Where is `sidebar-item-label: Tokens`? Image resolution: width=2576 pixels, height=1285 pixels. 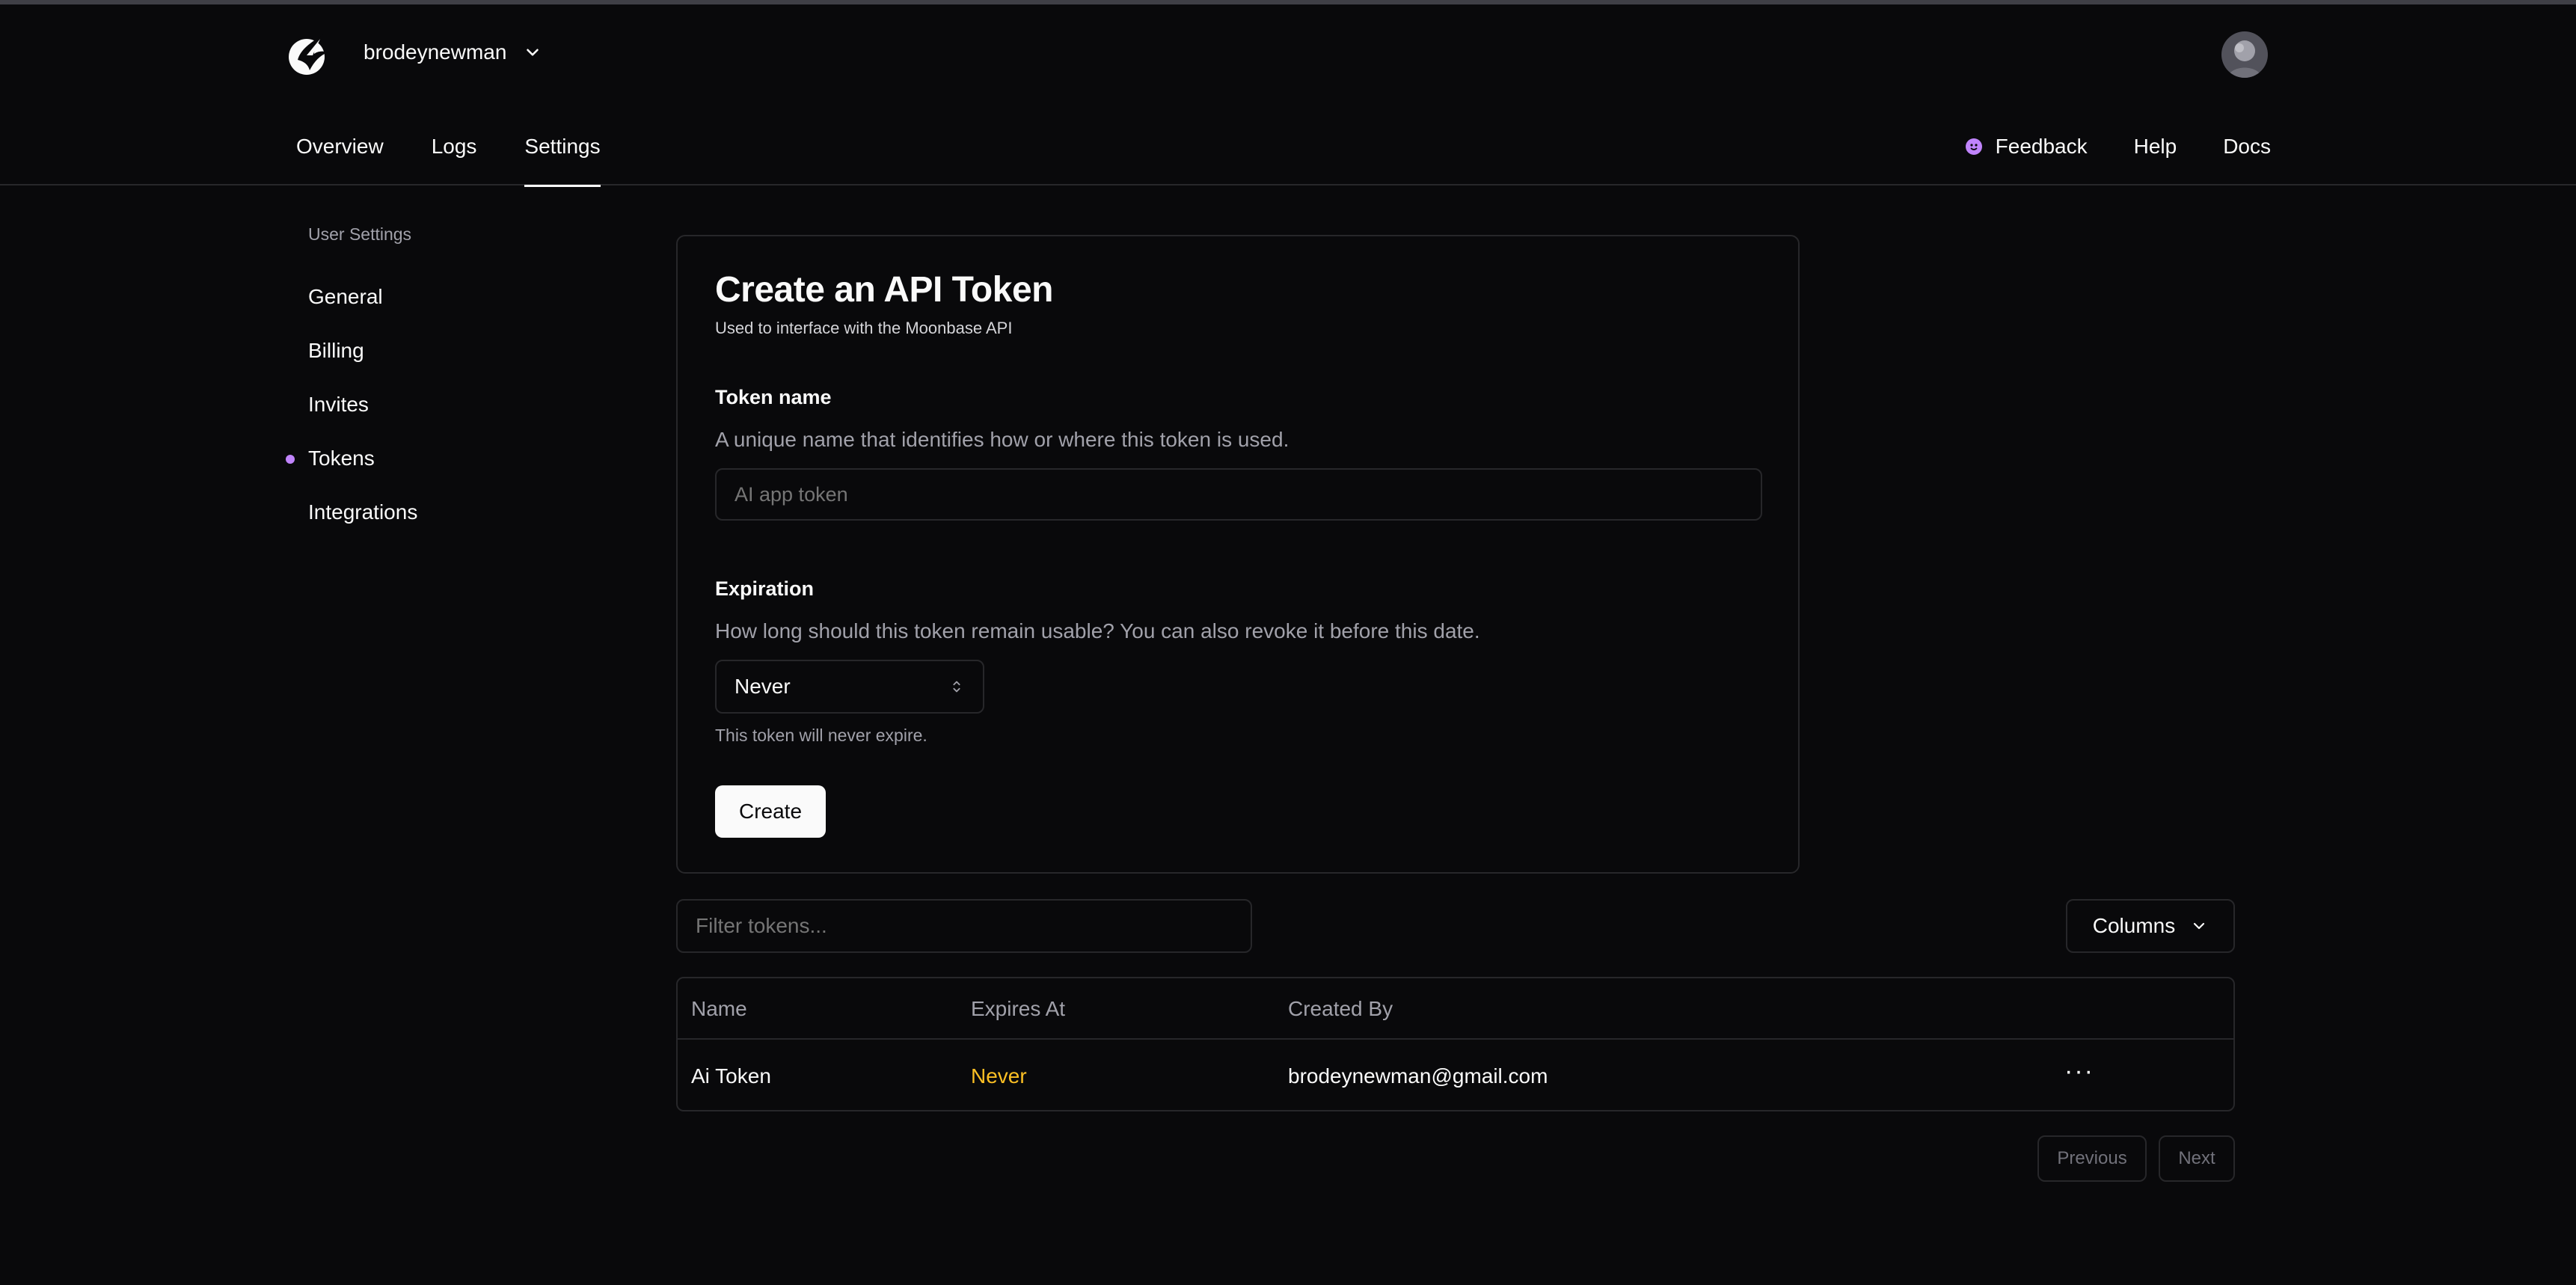
sidebar-item-label: Tokens is located at coordinates (341, 458).